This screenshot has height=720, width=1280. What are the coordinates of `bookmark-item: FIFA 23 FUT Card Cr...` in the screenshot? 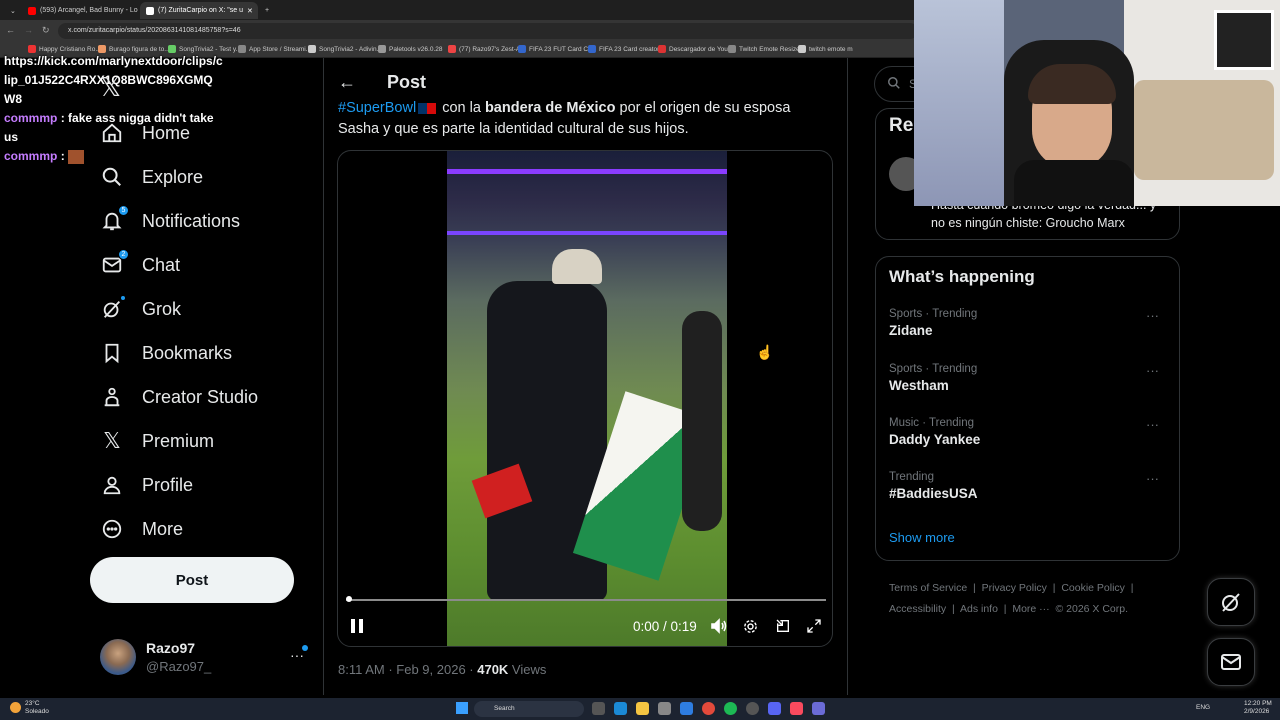 It's located at (556, 49).